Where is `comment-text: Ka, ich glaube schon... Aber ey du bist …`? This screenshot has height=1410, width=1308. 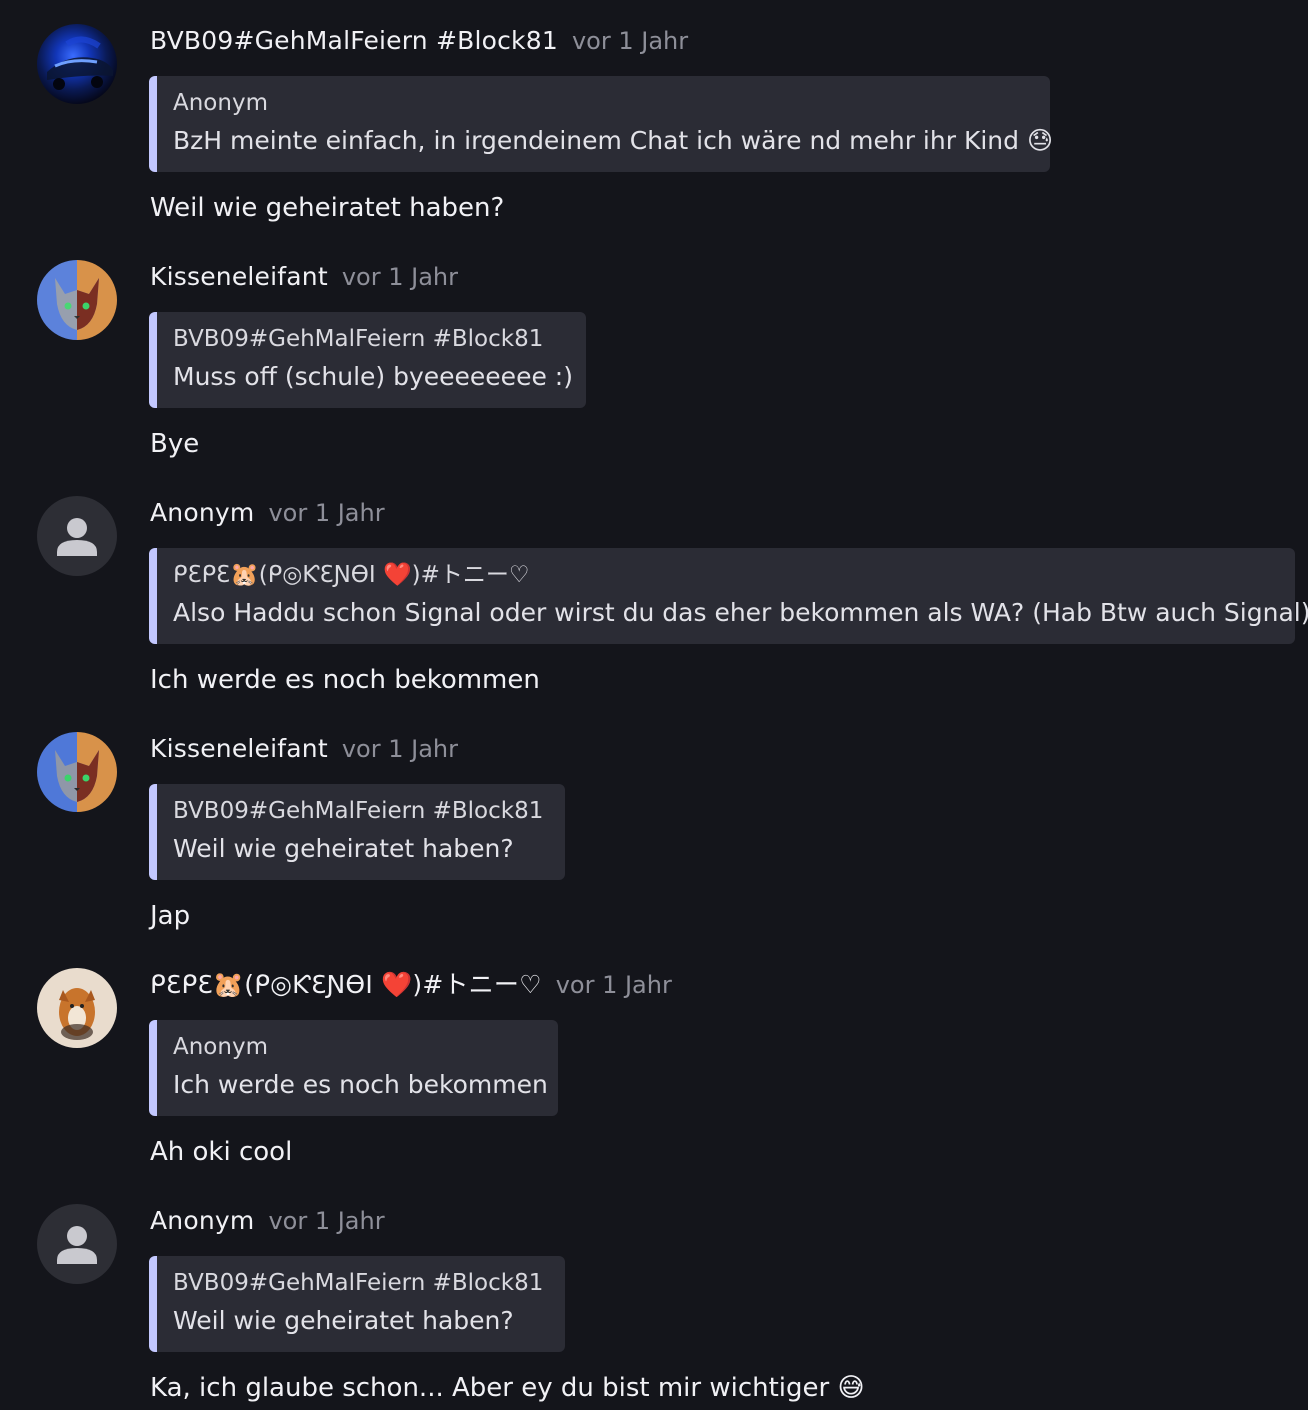
comment-text: Ka, ich glaube schon... Aber ey du bist … is located at coordinates (507, 1388).